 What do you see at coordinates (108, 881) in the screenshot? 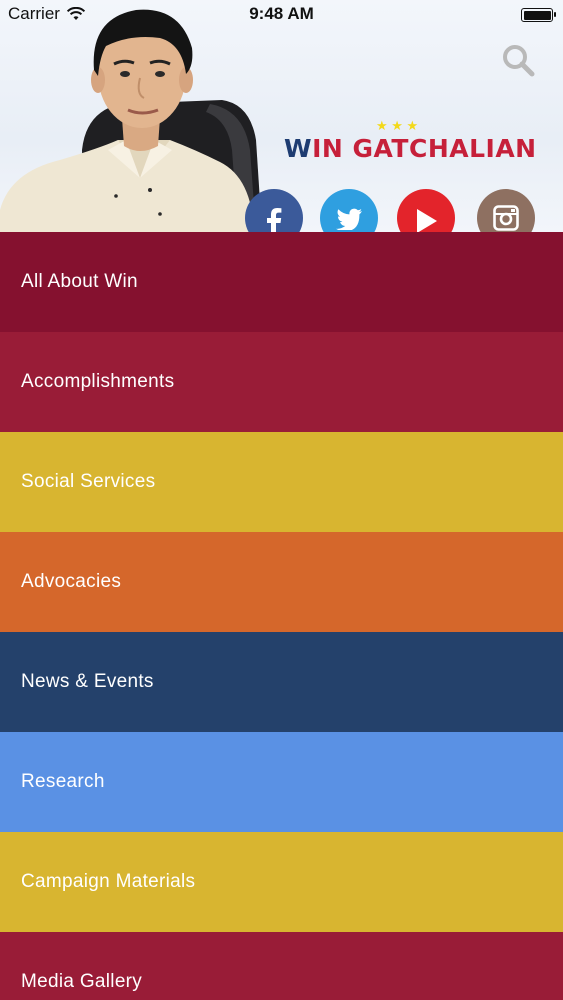
I see `menu-item-label: Campaign Materials` at bounding box center [108, 881].